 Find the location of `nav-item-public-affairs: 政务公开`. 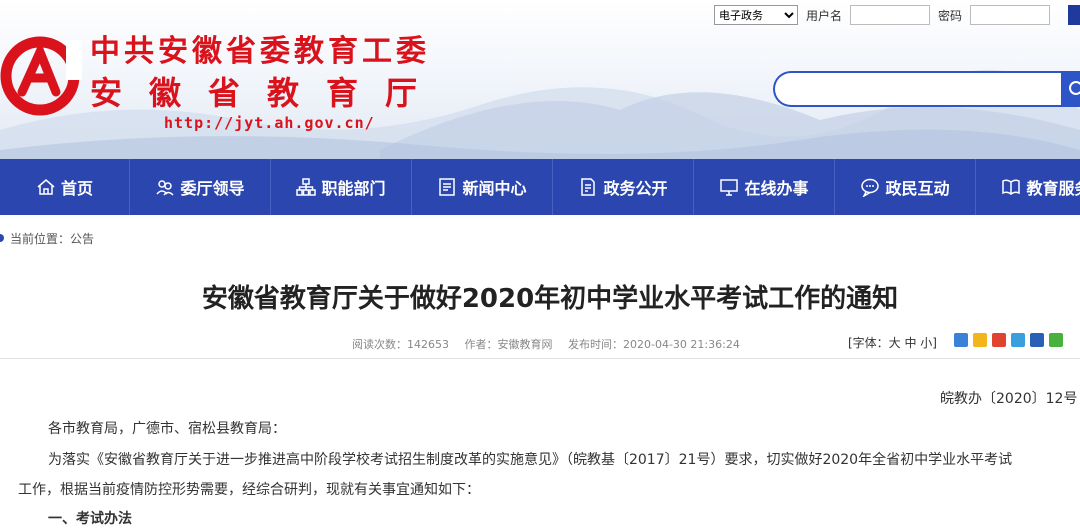

nav-item-public-affairs: 政务公开 is located at coordinates (623, 187).